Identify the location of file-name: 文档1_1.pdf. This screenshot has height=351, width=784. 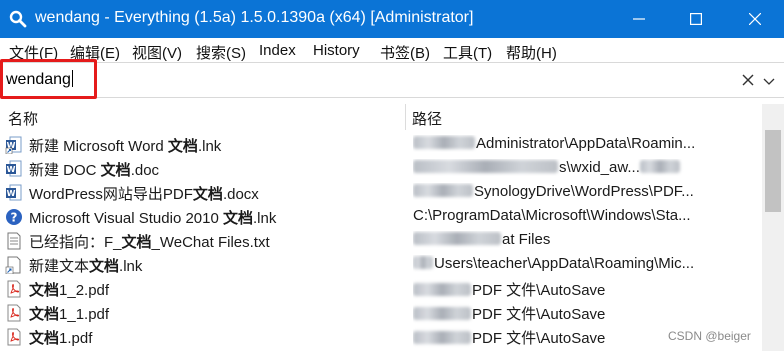
(69, 314).